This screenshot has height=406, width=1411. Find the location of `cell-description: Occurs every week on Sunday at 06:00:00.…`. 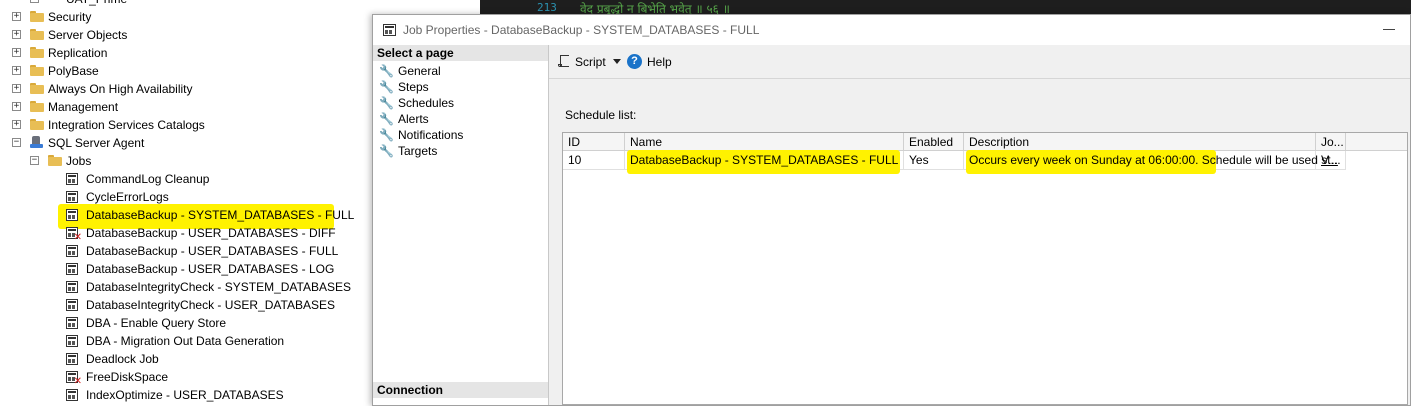

cell-description: Occurs every week on Sunday at 06:00:00.… is located at coordinates (1152, 162).